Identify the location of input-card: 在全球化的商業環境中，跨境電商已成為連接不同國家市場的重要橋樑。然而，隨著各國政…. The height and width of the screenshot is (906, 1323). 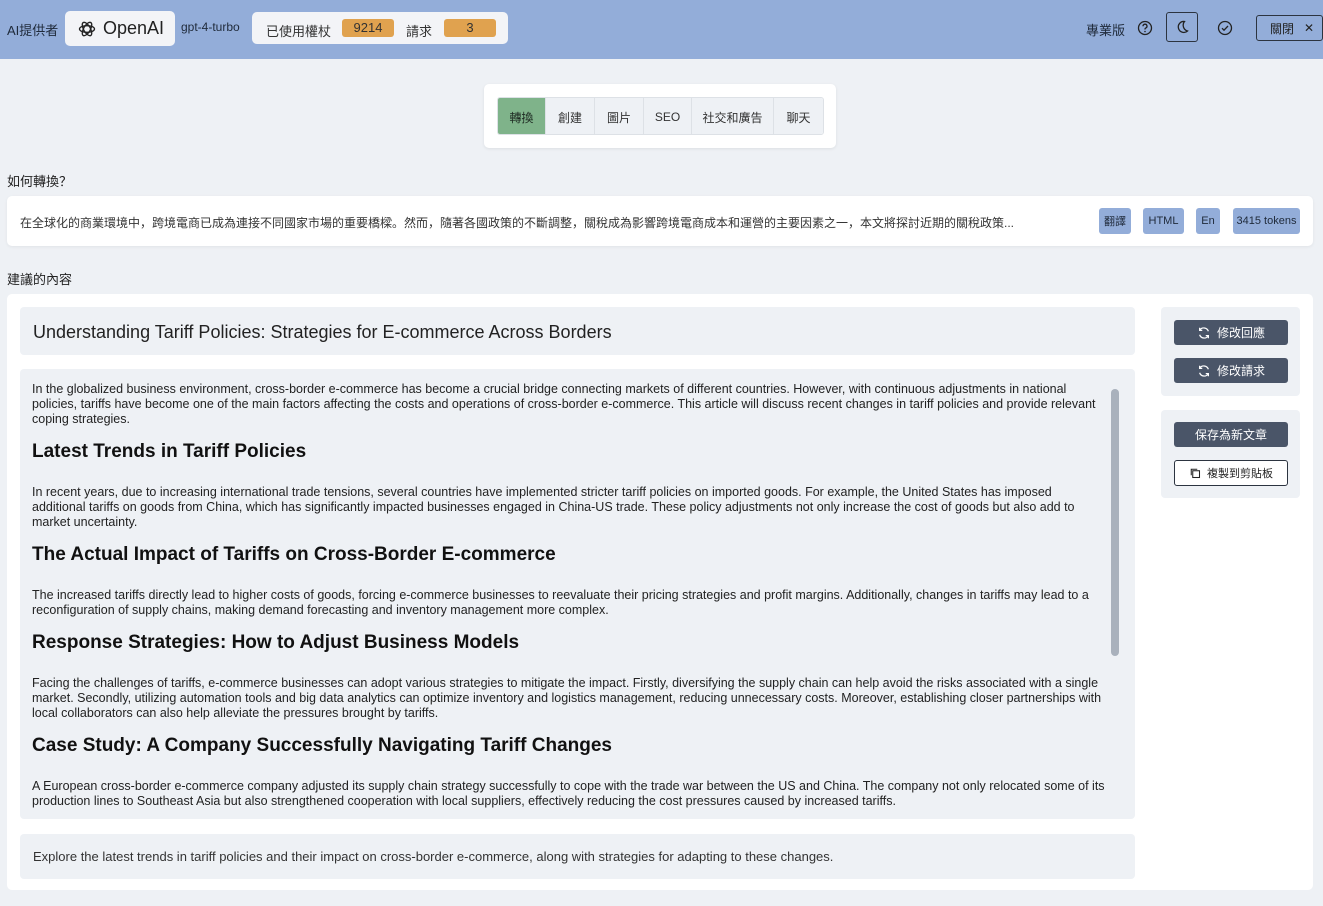
(660, 221).